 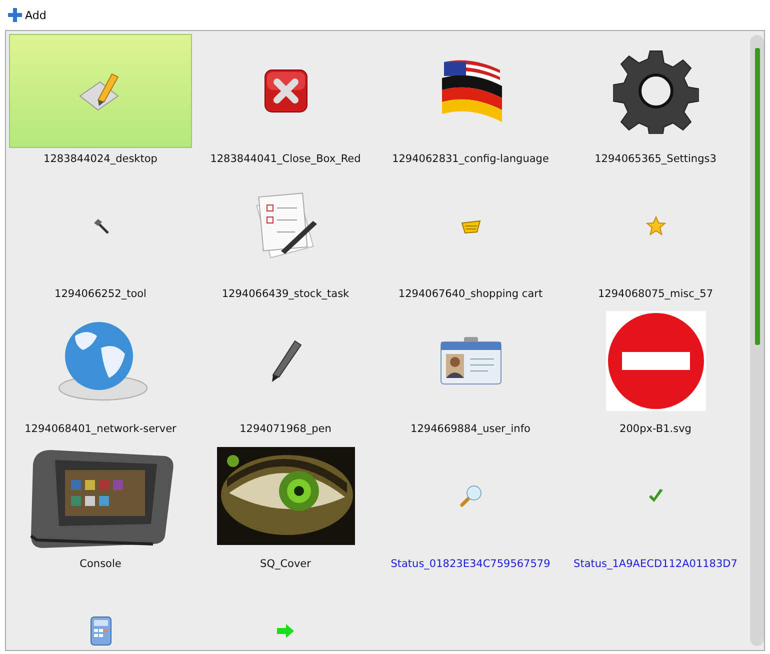 I want to click on file-name: 1294066439_stock_task, so click(x=286, y=294).